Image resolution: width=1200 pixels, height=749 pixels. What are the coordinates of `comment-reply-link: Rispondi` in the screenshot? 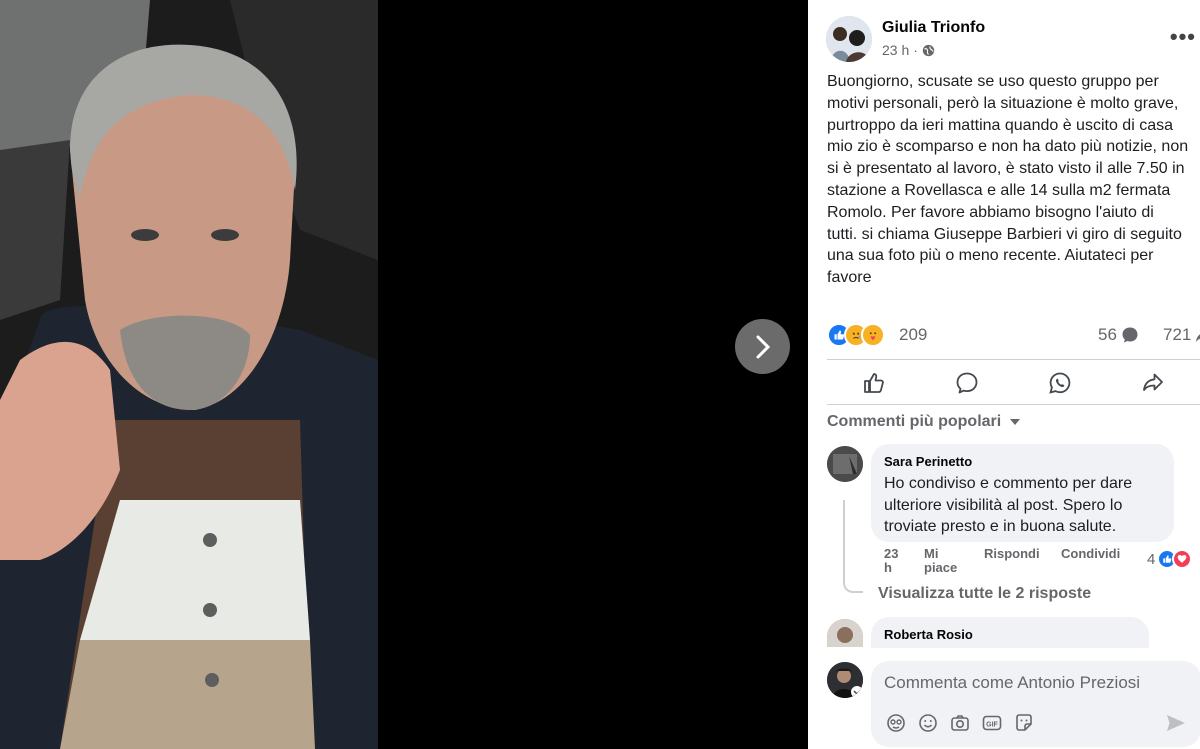 It's located at (1012, 554).